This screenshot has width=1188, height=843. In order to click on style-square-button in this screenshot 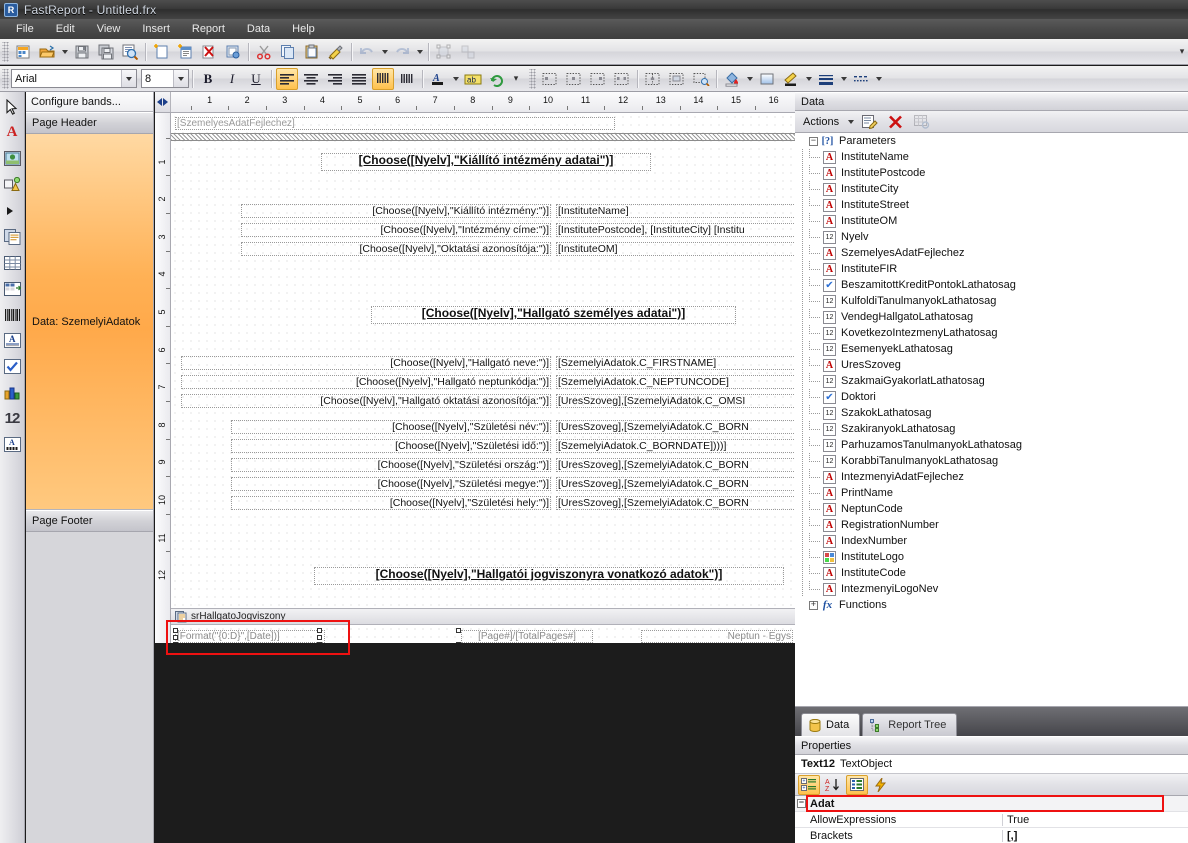, I will do `click(767, 79)`.